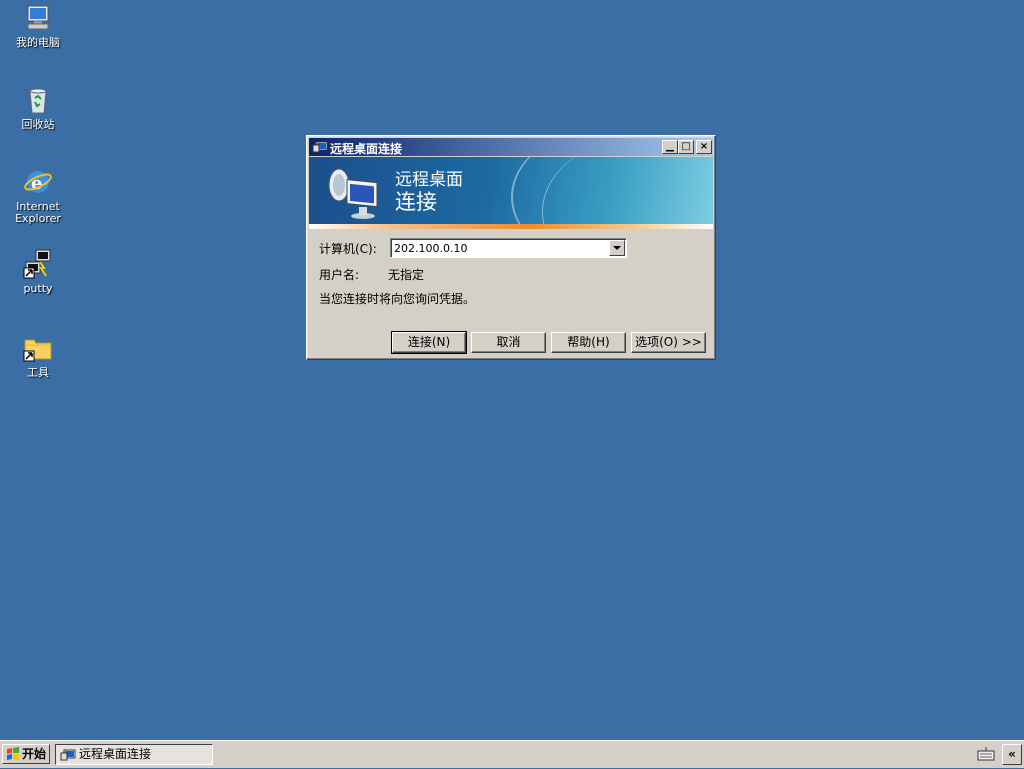  Describe the element at coordinates (430, 248) in the screenshot. I see `computer-value: 202.100.0.10` at that location.